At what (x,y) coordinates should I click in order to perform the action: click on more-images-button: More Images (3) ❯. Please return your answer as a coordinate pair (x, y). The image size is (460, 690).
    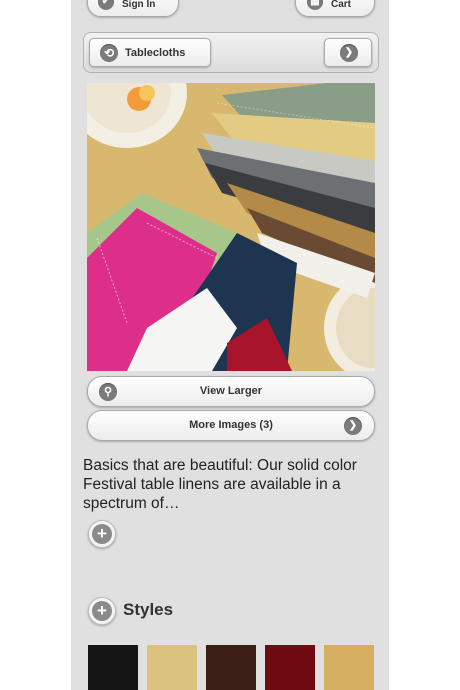
    Looking at the image, I should click on (231, 425).